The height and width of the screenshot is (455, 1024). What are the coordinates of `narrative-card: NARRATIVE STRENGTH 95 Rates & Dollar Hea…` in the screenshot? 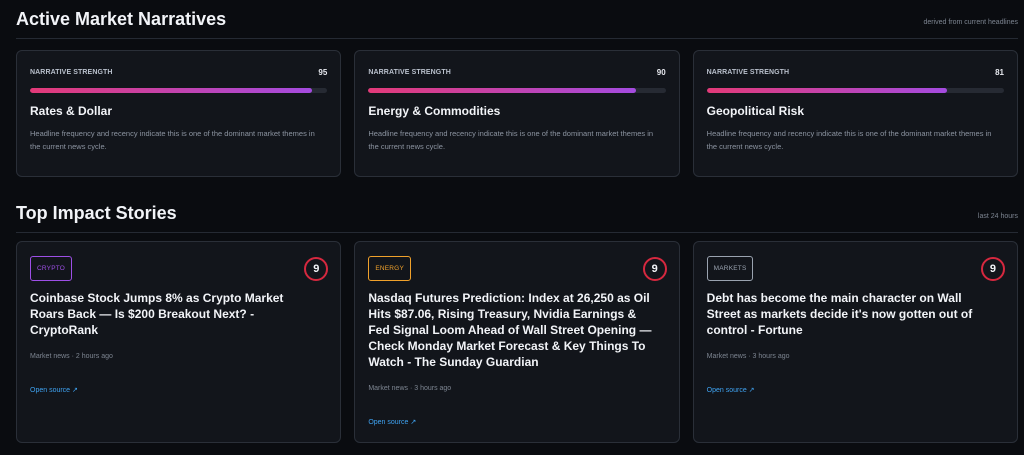 It's located at (179, 113).